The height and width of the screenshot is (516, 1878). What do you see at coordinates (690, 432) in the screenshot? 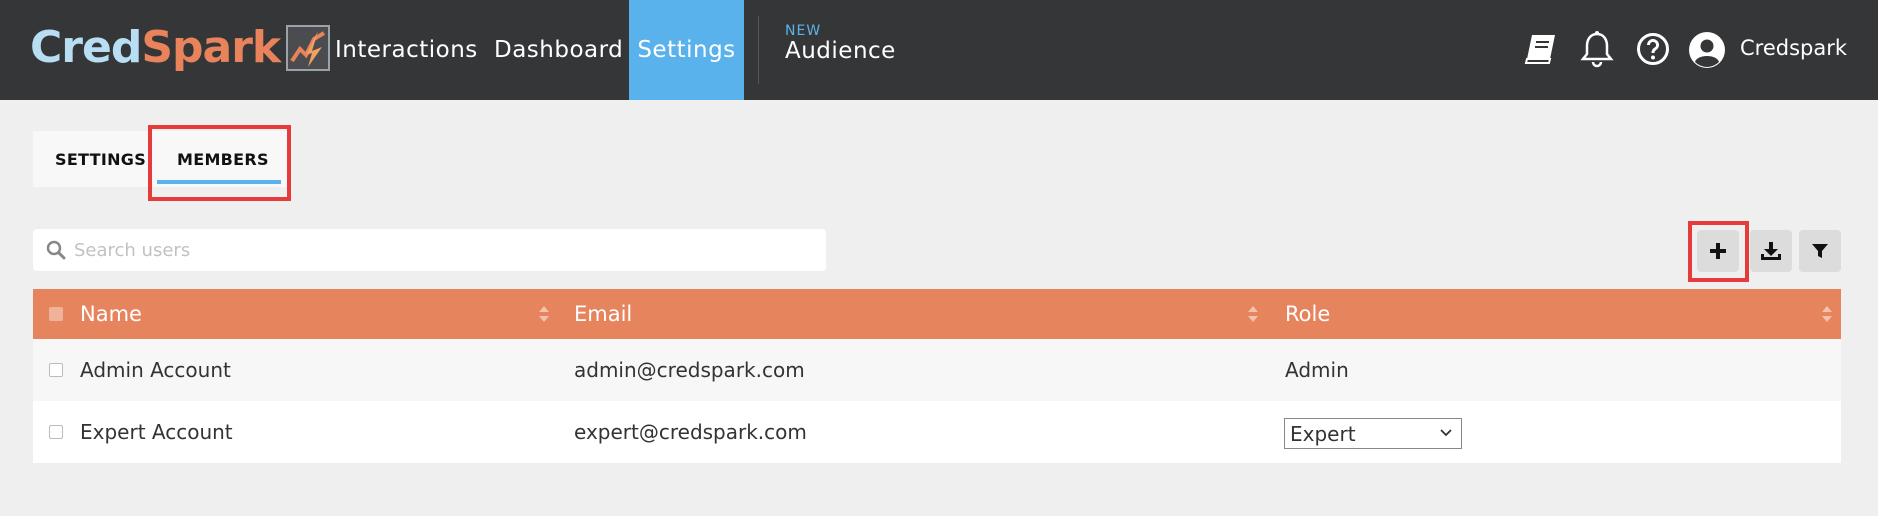
I see `member-email: expert@credspark.com` at bounding box center [690, 432].